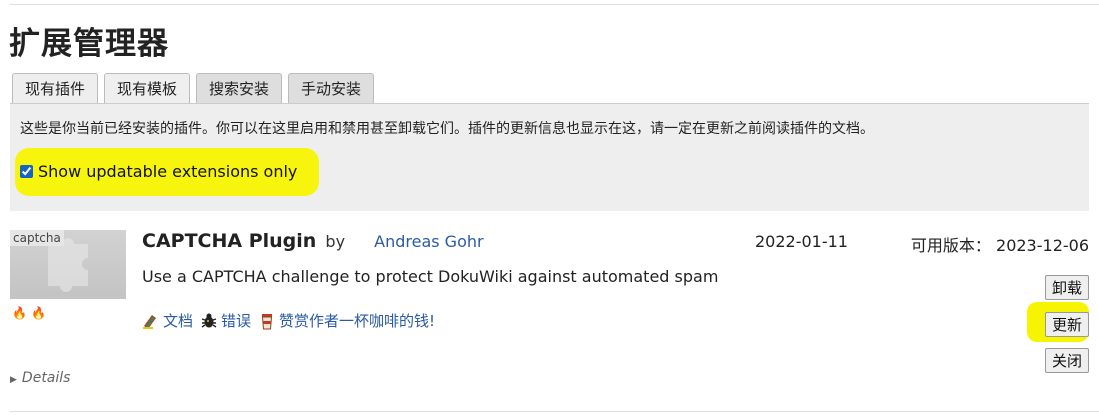  Describe the element at coordinates (1066, 360) in the screenshot. I see `disable-button: 关闭` at that location.